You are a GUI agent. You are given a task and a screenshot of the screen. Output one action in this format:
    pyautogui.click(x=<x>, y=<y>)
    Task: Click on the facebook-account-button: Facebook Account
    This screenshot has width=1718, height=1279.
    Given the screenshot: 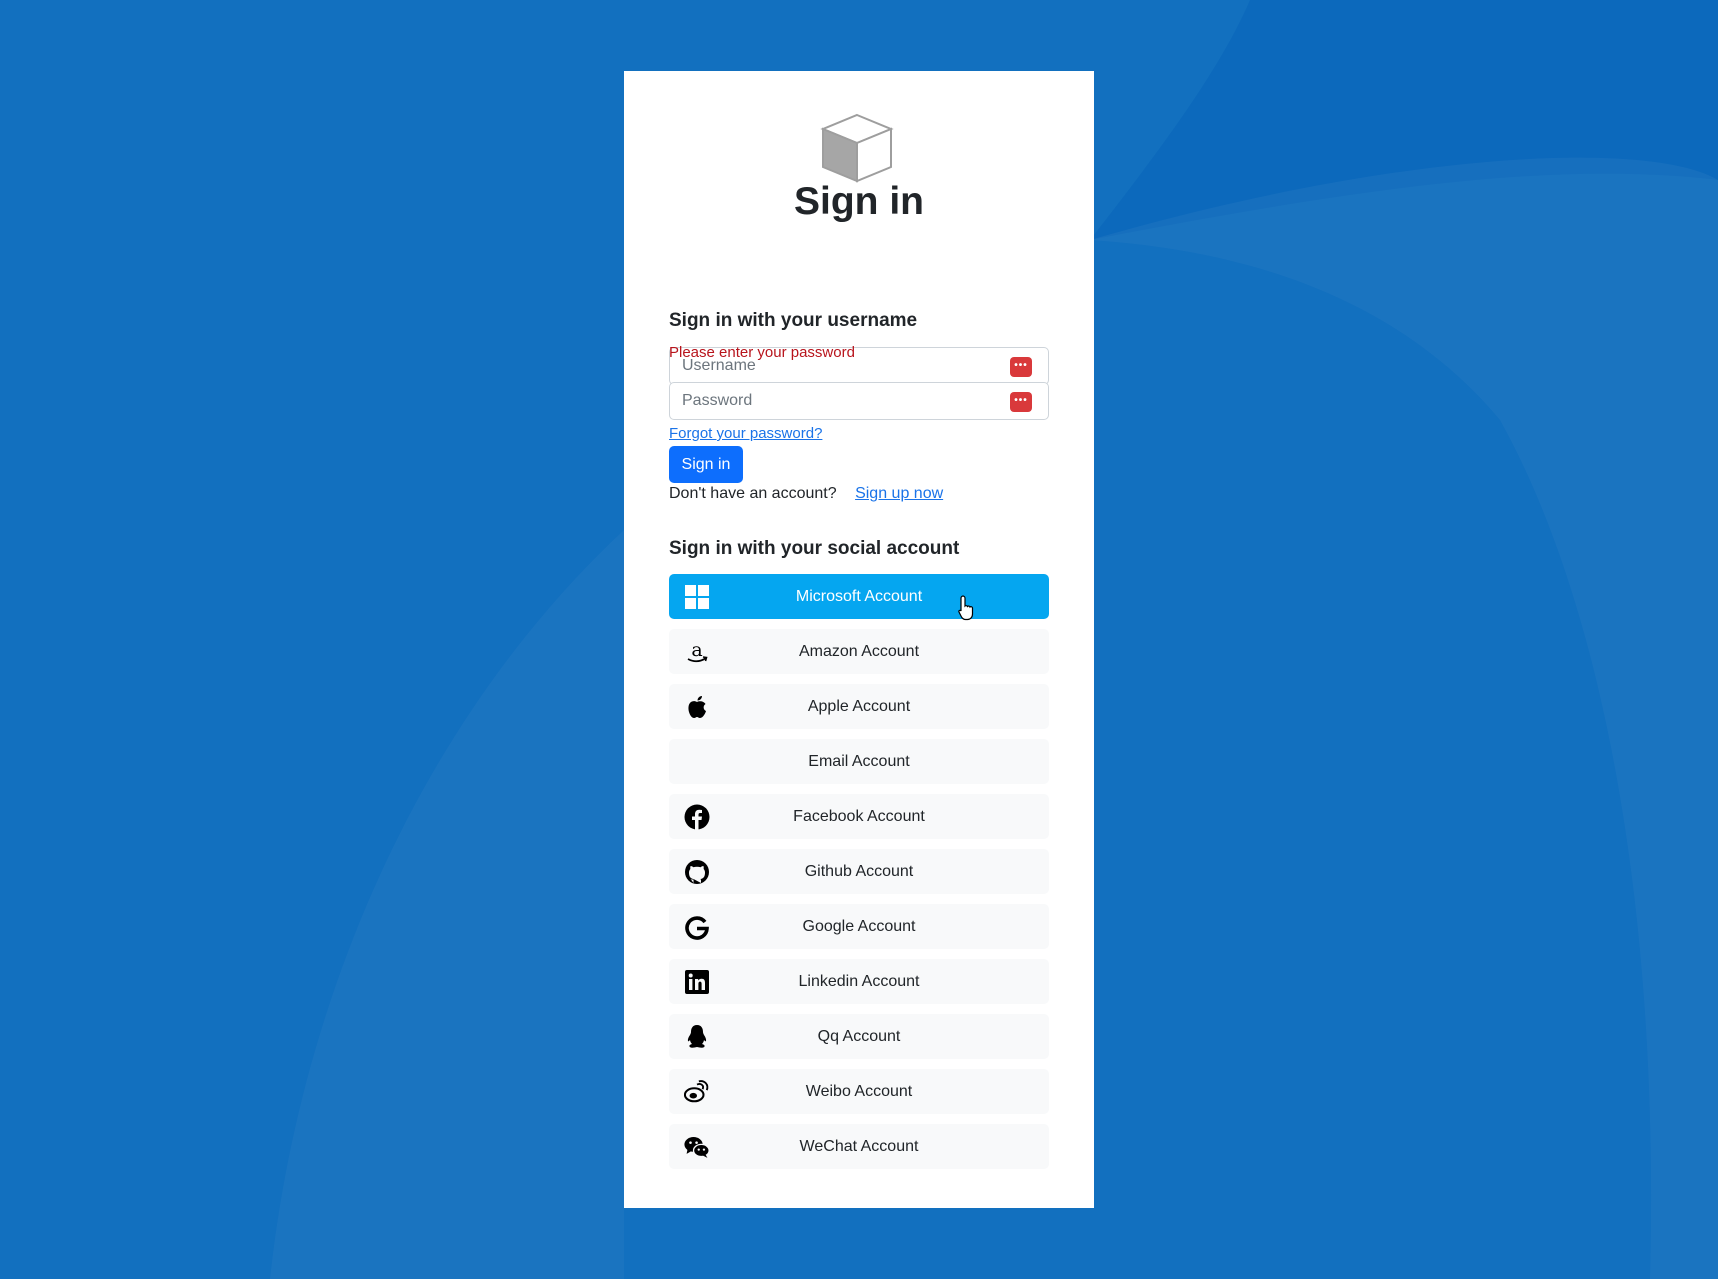 What is the action you would take?
    pyautogui.click(x=859, y=816)
    